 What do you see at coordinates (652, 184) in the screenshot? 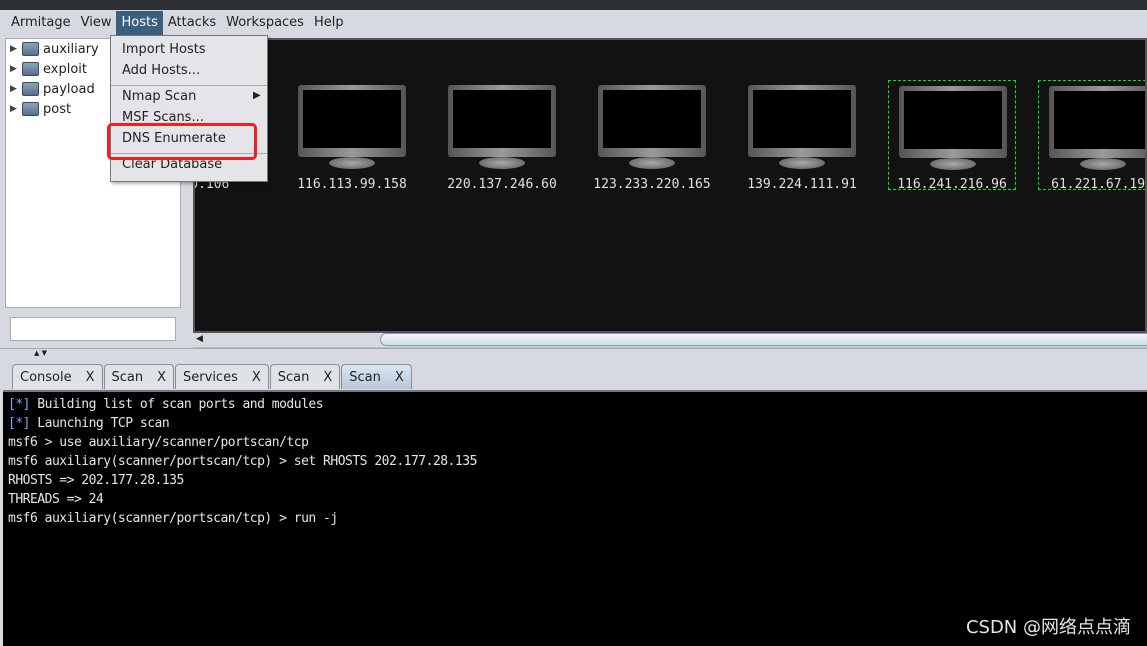
I see `host-ip-label: 123.233.220.165` at bounding box center [652, 184].